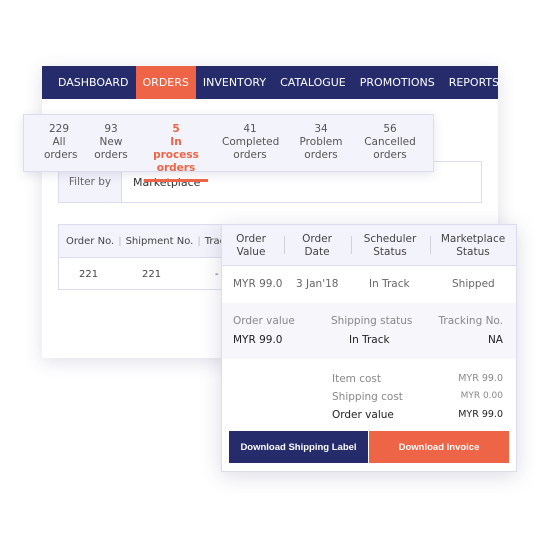 The height and width of the screenshot is (540, 540). What do you see at coordinates (234, 82) in the screenshot?
I see `nav-inventory: INVENTORY` at bounding box center [234, 82].